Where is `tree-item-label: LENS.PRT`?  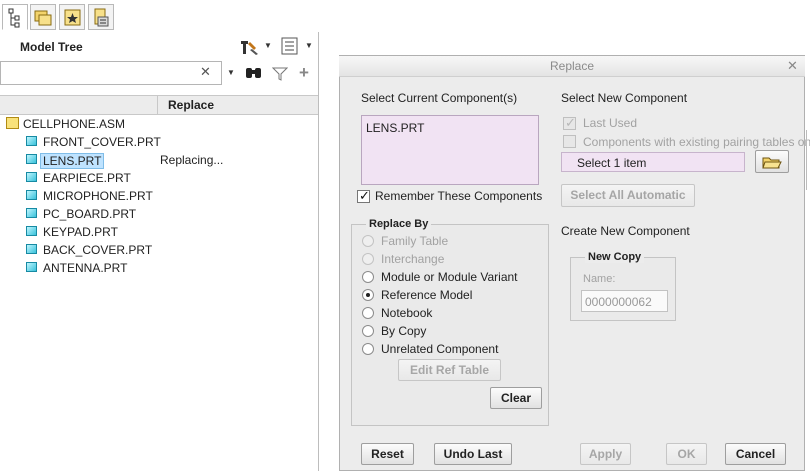
tree-item-label: LENS.PRT is located at coordinates (72, 161).